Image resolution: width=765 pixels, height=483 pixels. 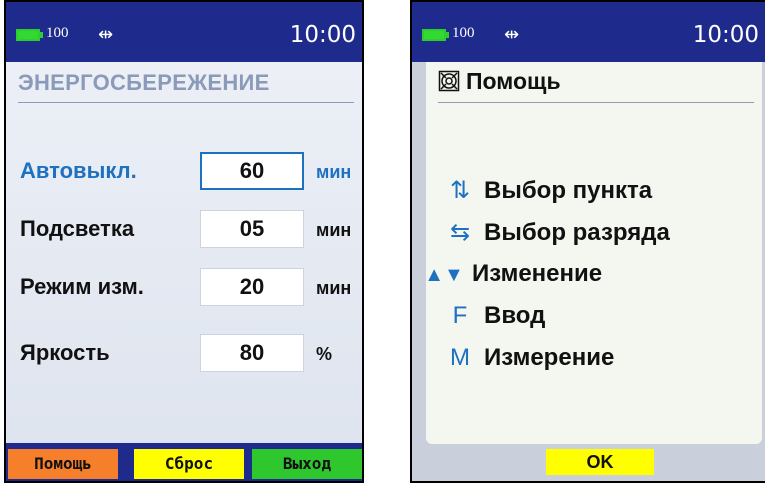 What do you see at coordinates (463, 33) in the screenshot?
I see `battery-level-right: 100` at bounding box center [463, 33].